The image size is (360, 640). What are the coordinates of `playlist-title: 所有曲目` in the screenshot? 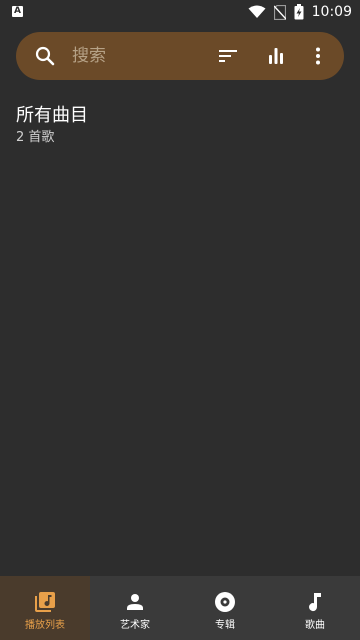 It's located at (52, 115).